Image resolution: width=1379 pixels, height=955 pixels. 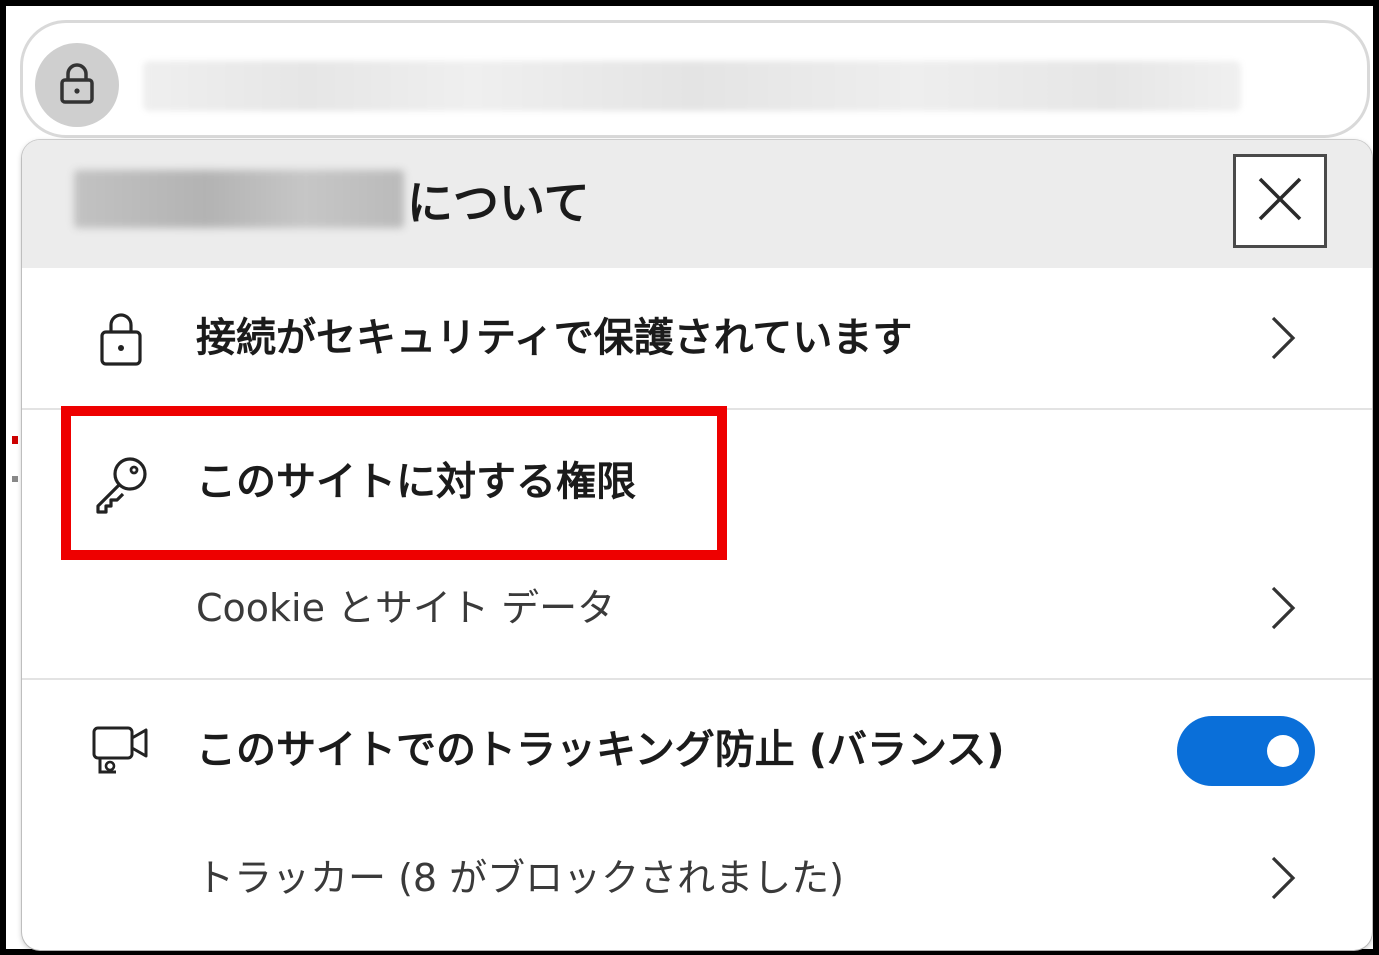 I want to click on site-permissions-label: このサイトに対する権限, so click(x=416, y=482).